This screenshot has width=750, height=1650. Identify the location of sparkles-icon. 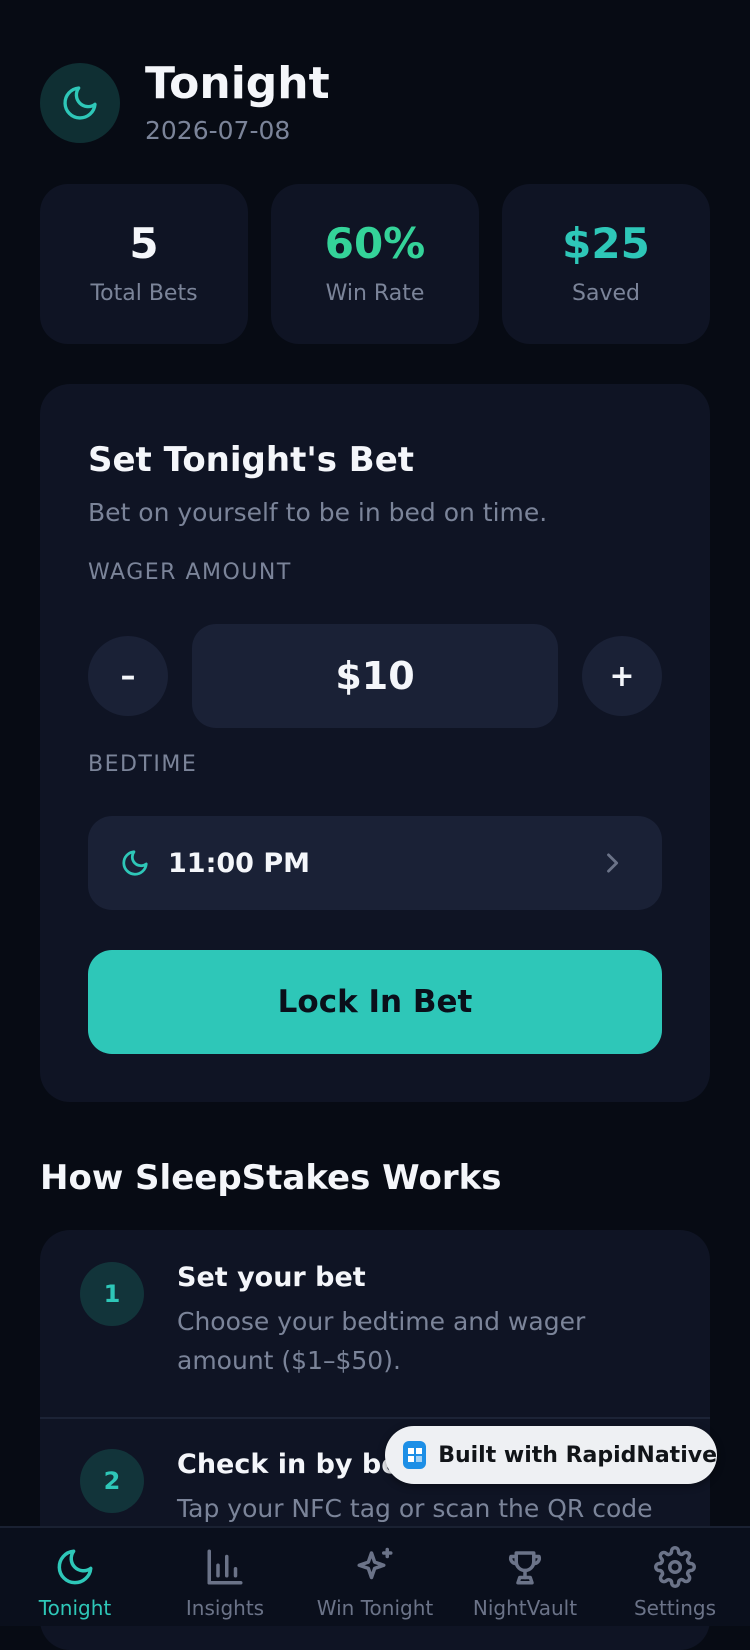
(375, 1563).